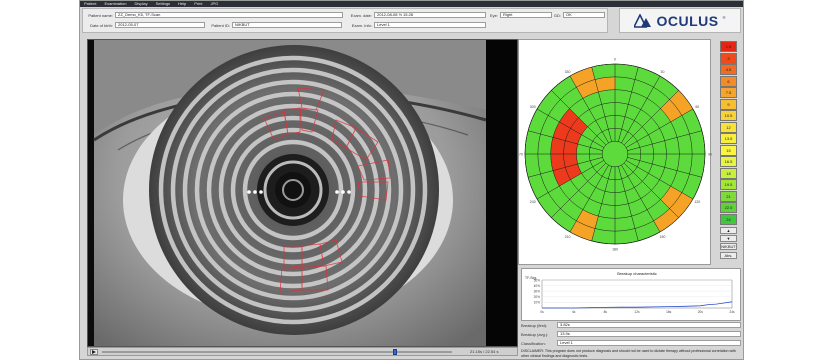  I want to click on menu-jpg: JPG, so click(215, 4).